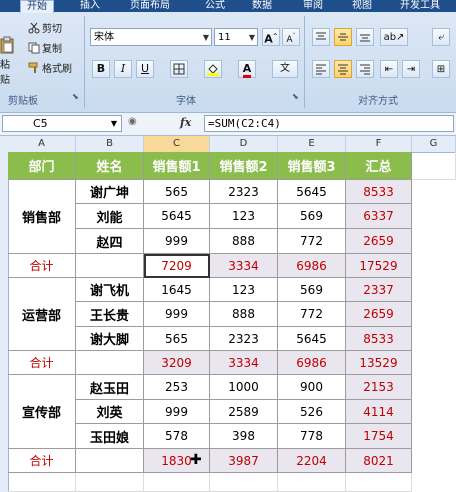 This screenshot has height=492, width=456. I want to click on name-cell: 谢广坤, so click(110, 192).